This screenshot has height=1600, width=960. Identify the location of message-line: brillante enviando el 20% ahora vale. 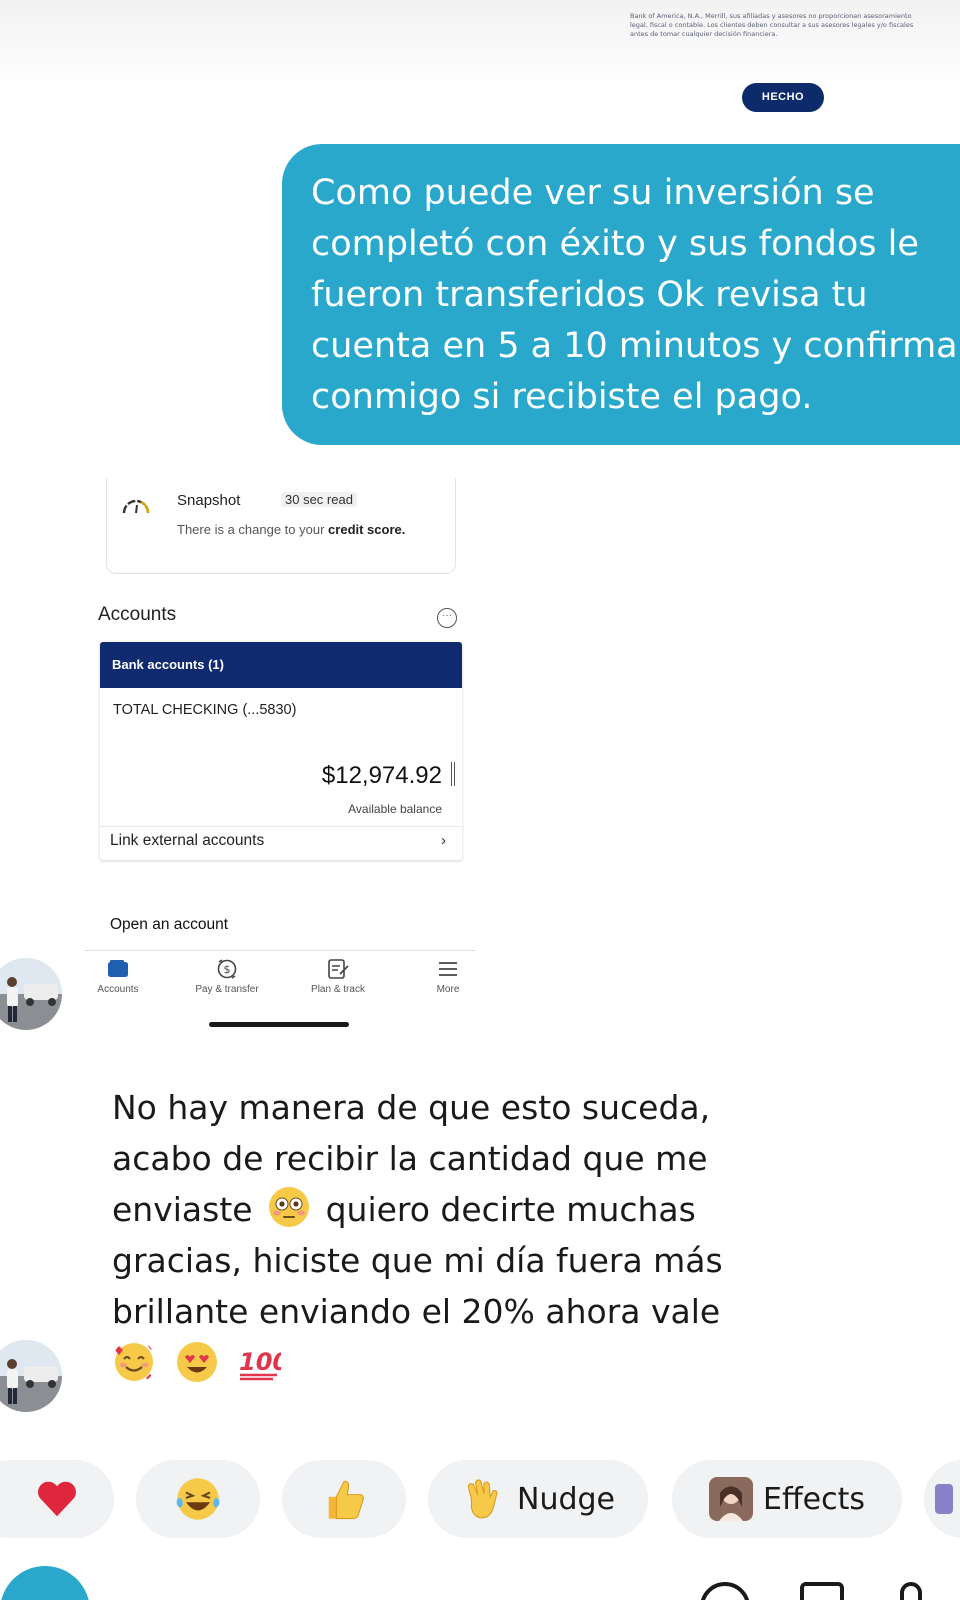
(416, 1311).